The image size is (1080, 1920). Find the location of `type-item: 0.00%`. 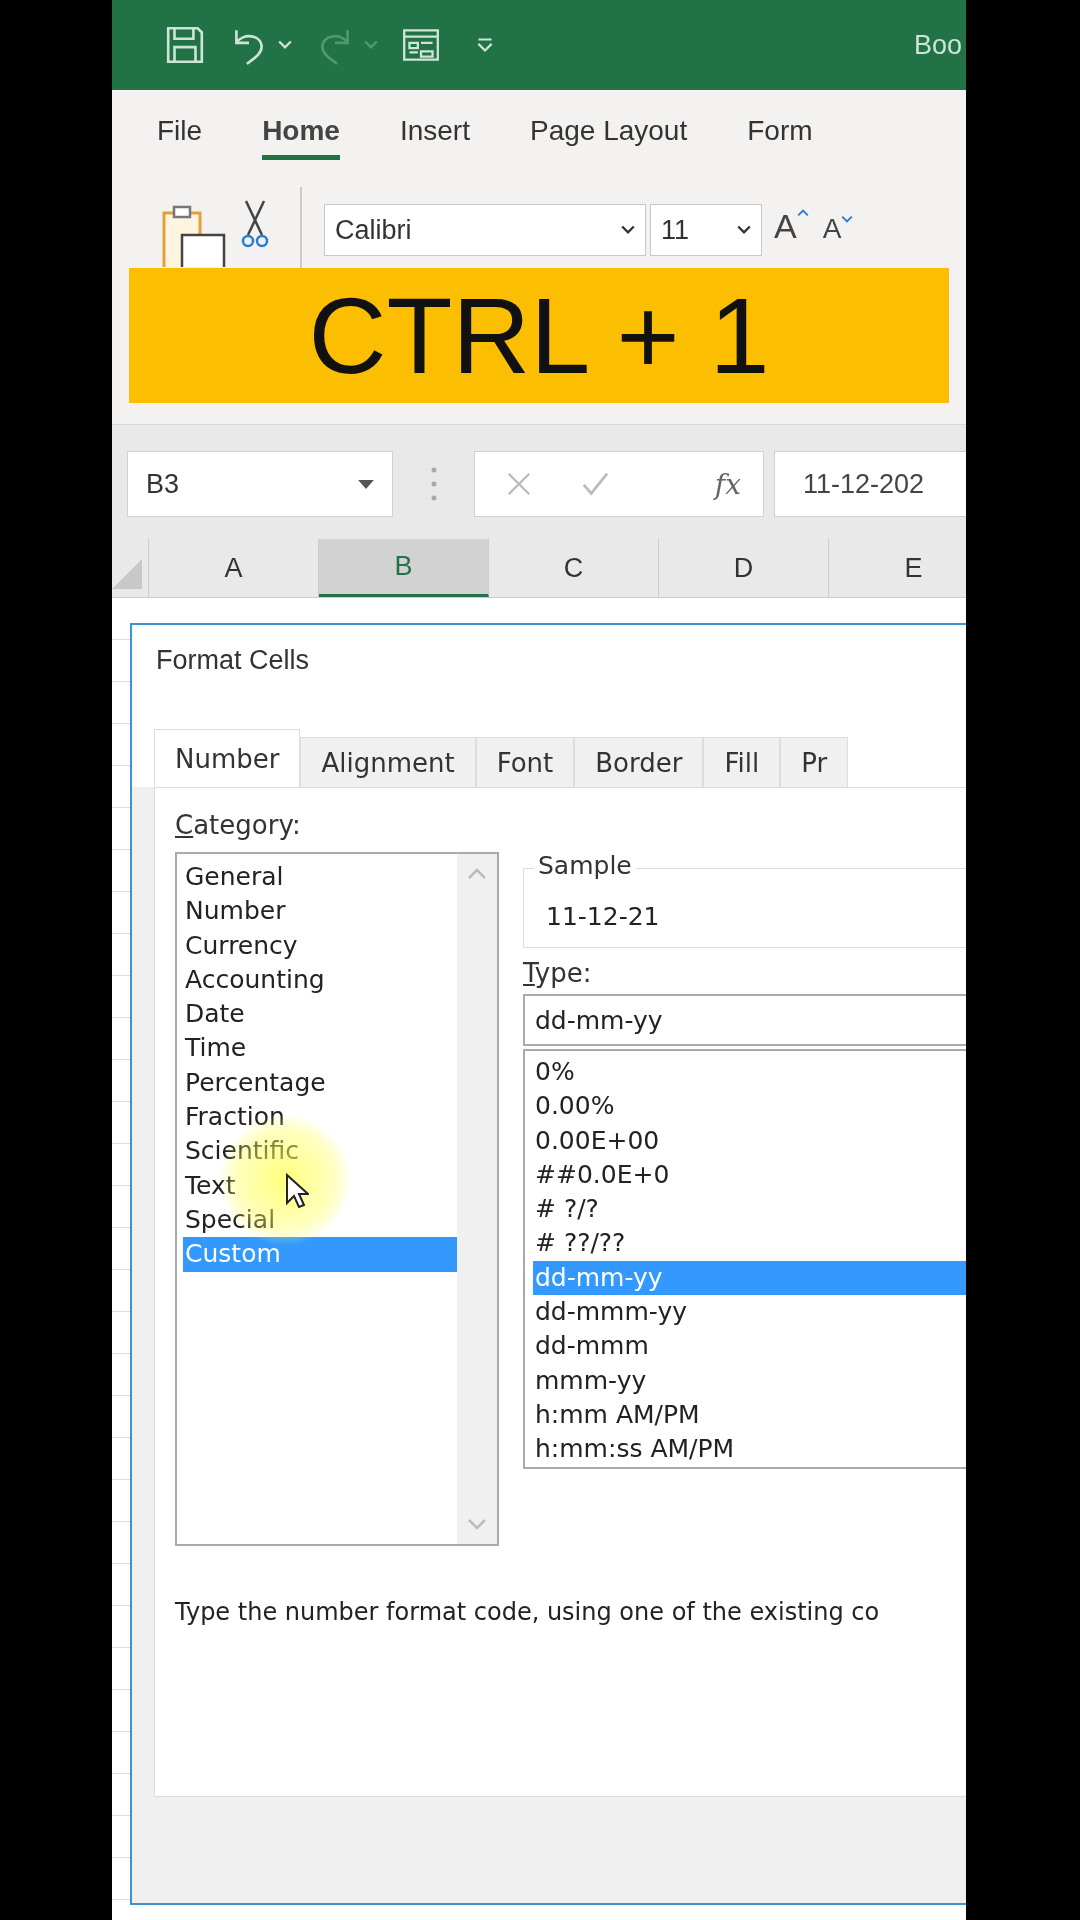

type-item: 0.00% is located at coordinates (749, 1106).